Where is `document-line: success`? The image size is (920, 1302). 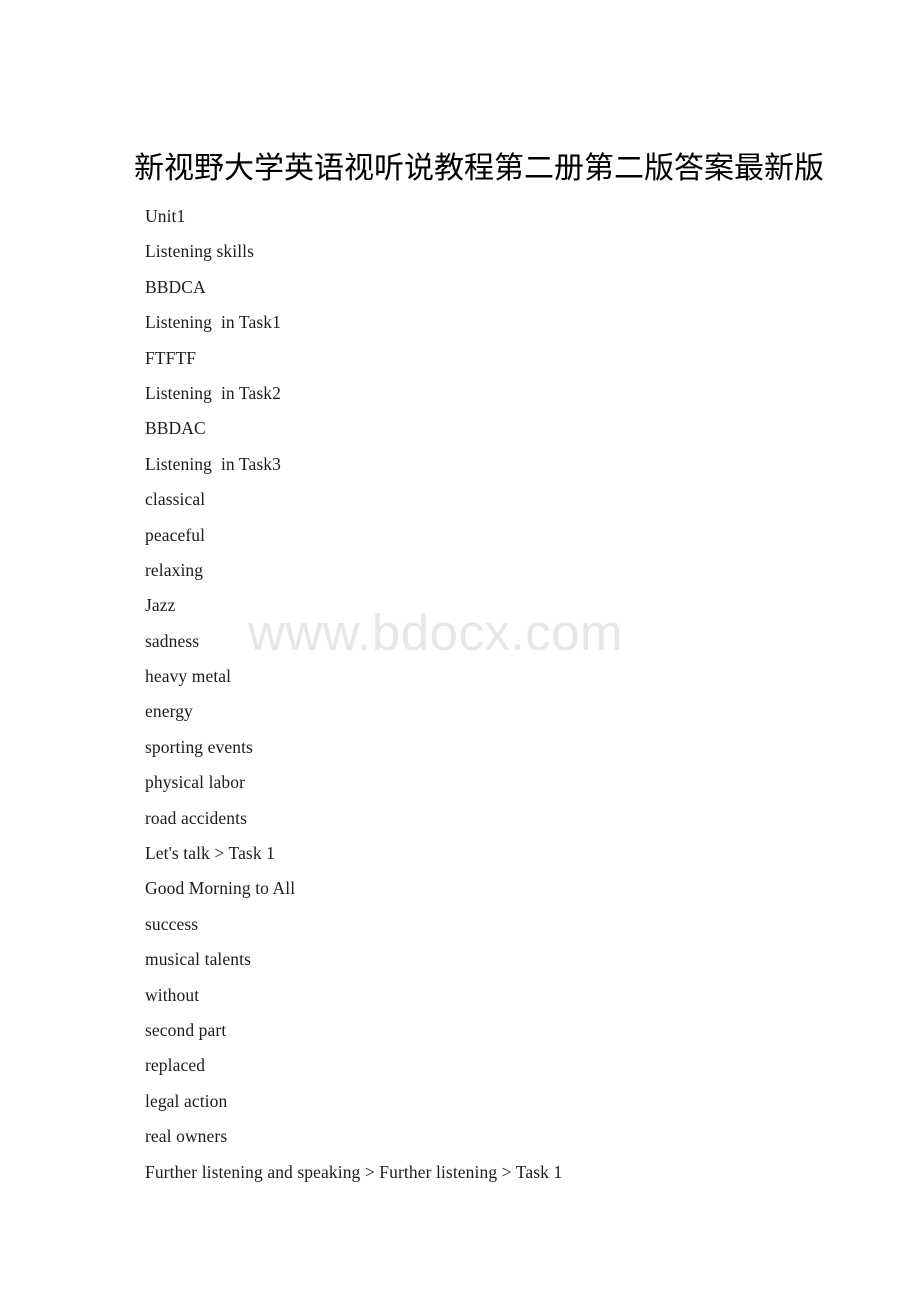
document-line: success is located at coordinates (172, 923).